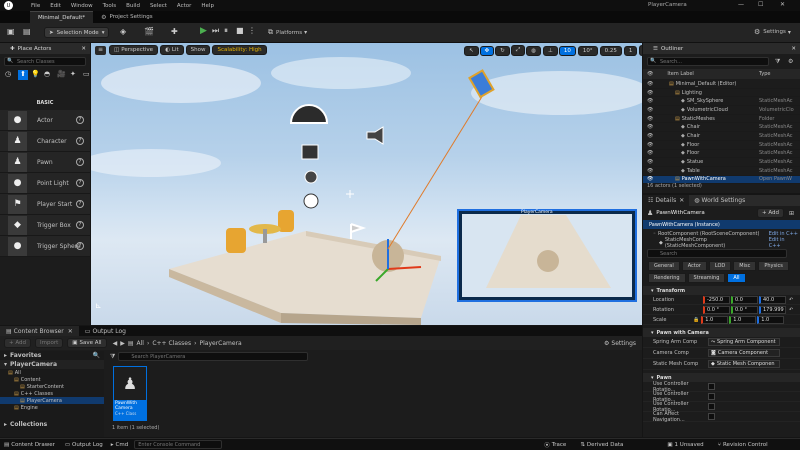 The height and width of the screenshot is (450, 800). I want to click on surface-snap-icon: ⊥, so click(550, 50).